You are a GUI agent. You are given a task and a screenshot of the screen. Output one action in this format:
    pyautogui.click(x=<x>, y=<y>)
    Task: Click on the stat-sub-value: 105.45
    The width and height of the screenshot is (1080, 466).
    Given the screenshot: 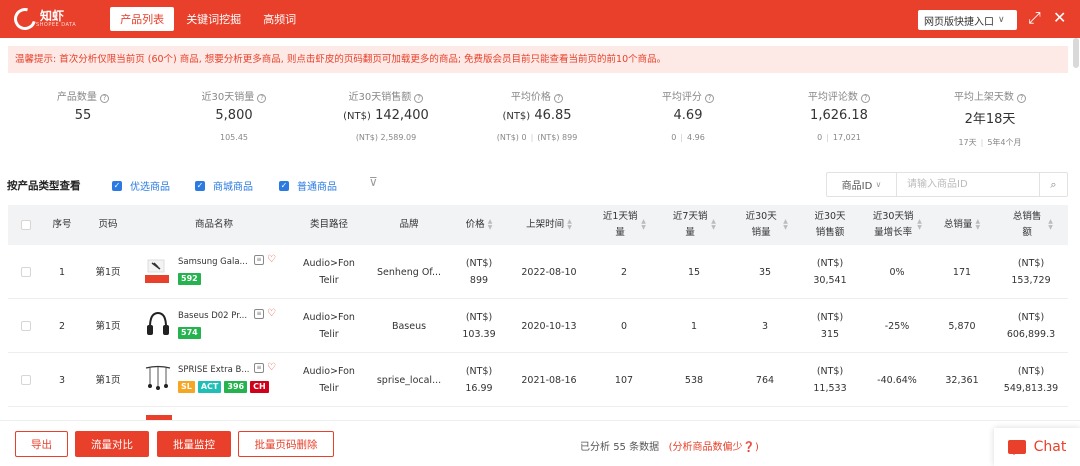 What is the action you would take?
    pyautogui.click(x=234, y=137)
    